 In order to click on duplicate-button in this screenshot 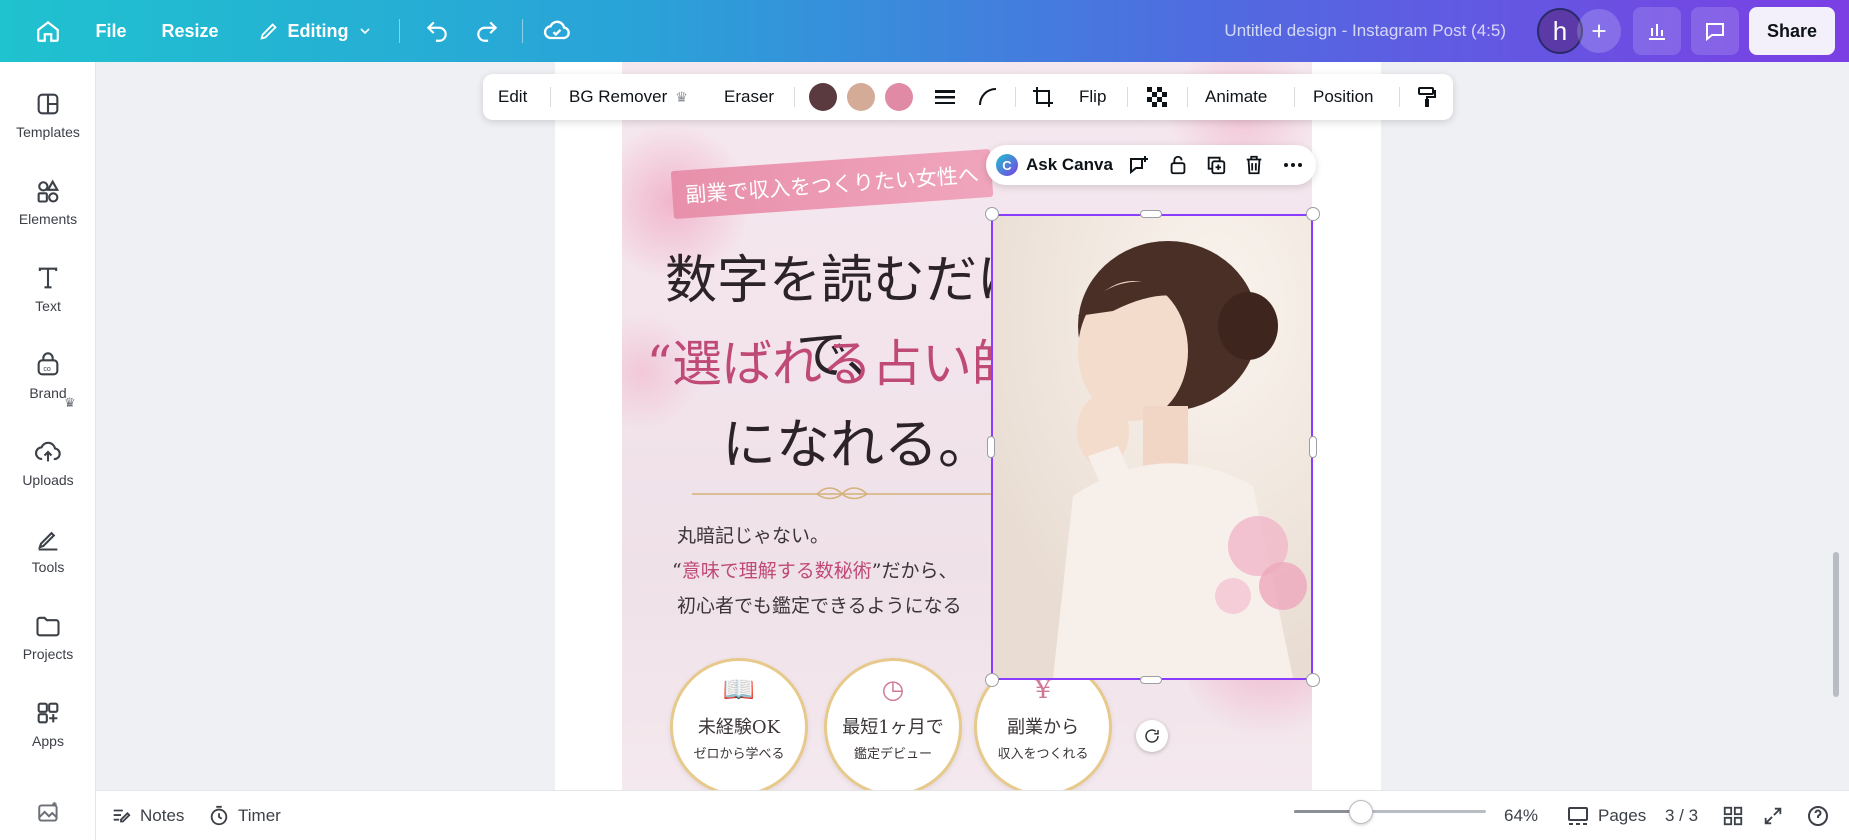, I will do `click(1216, 165)`.